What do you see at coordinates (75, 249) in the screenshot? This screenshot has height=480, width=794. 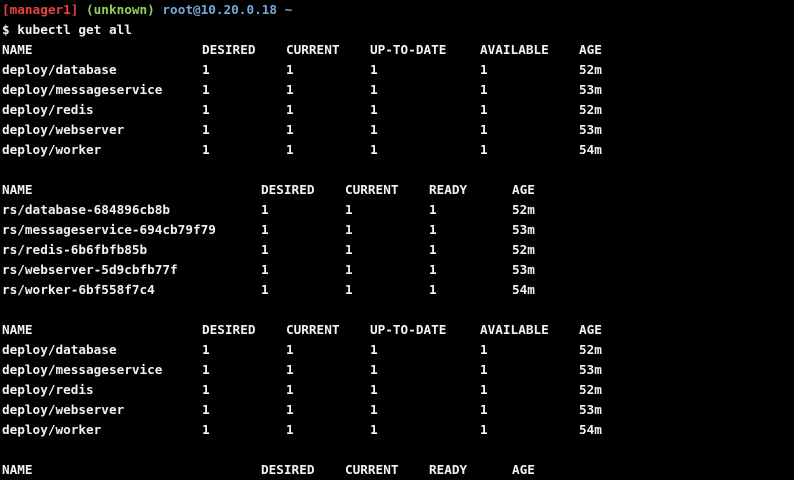 I see `cell-name: rs/redis-6b6fbfb85b` at bounding box center [75, 249].